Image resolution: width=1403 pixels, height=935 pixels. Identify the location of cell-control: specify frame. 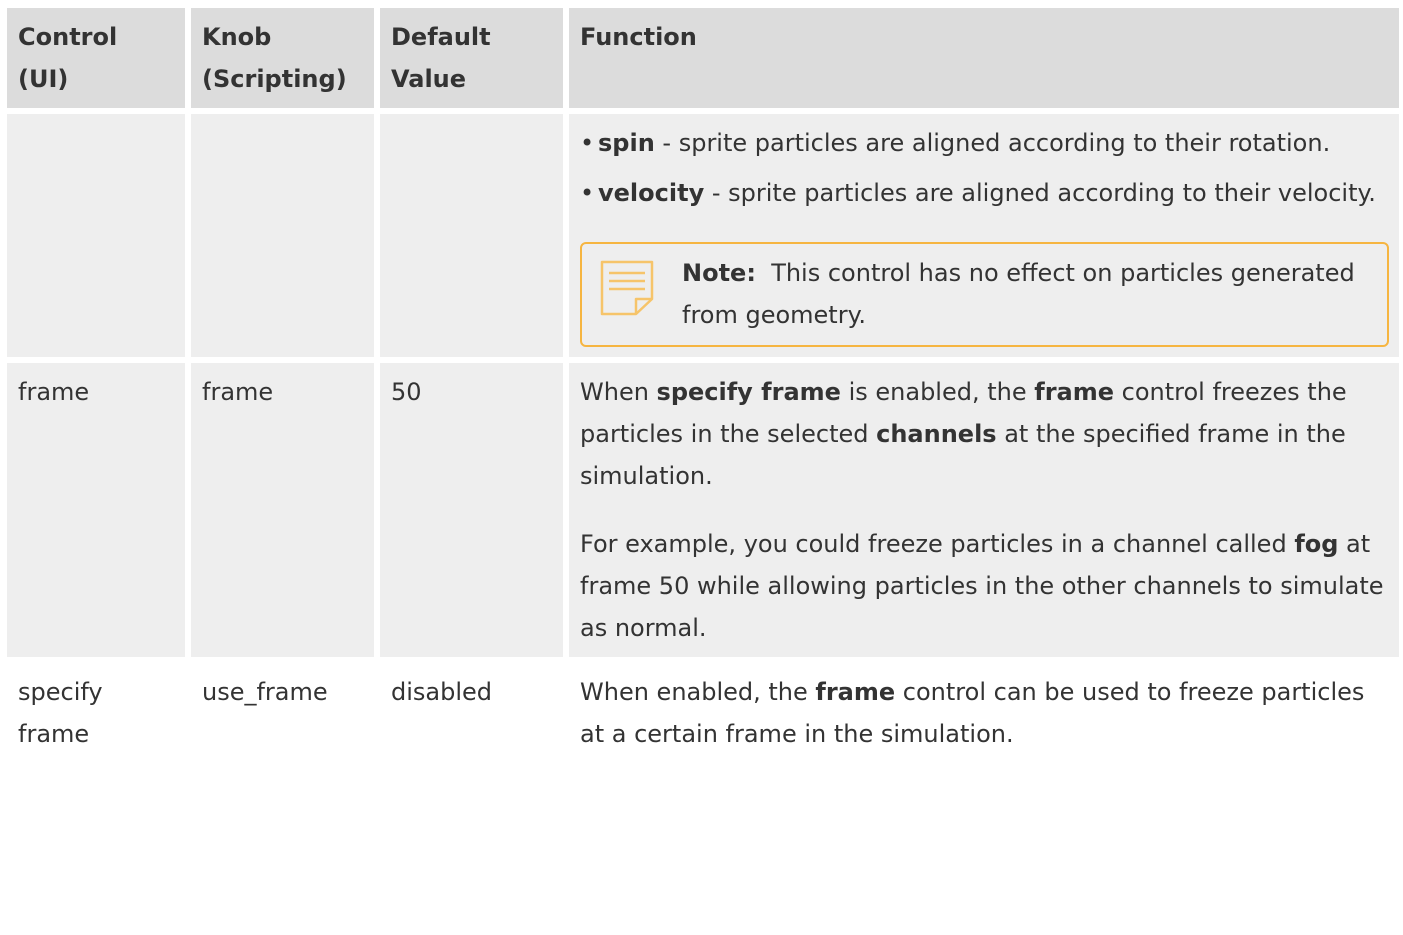
(99, 730).